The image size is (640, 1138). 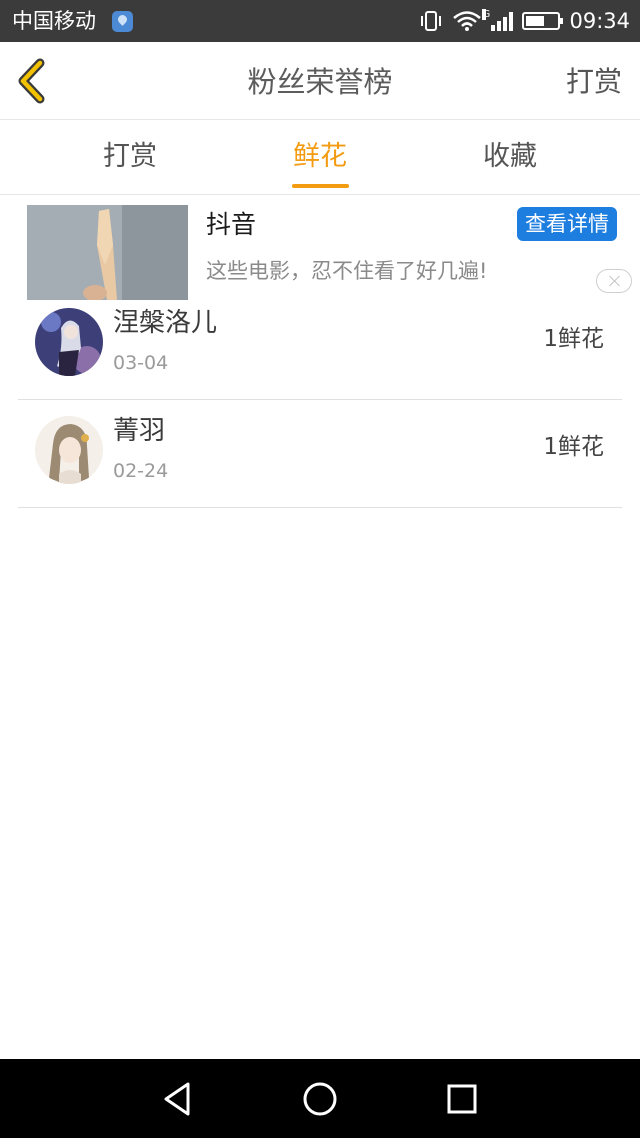 I want to click on chevron-left-icon, so click(x=31, y=81).